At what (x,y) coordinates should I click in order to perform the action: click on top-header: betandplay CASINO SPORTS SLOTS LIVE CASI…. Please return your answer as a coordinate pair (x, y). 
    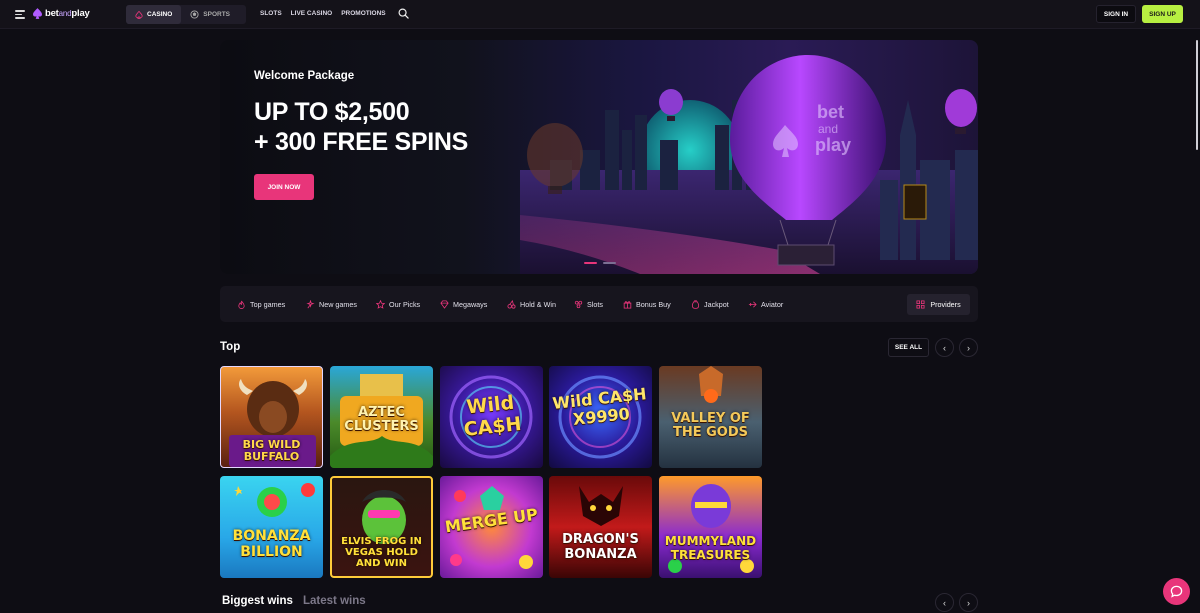
    Looking at the image, I should click on (600, 14).